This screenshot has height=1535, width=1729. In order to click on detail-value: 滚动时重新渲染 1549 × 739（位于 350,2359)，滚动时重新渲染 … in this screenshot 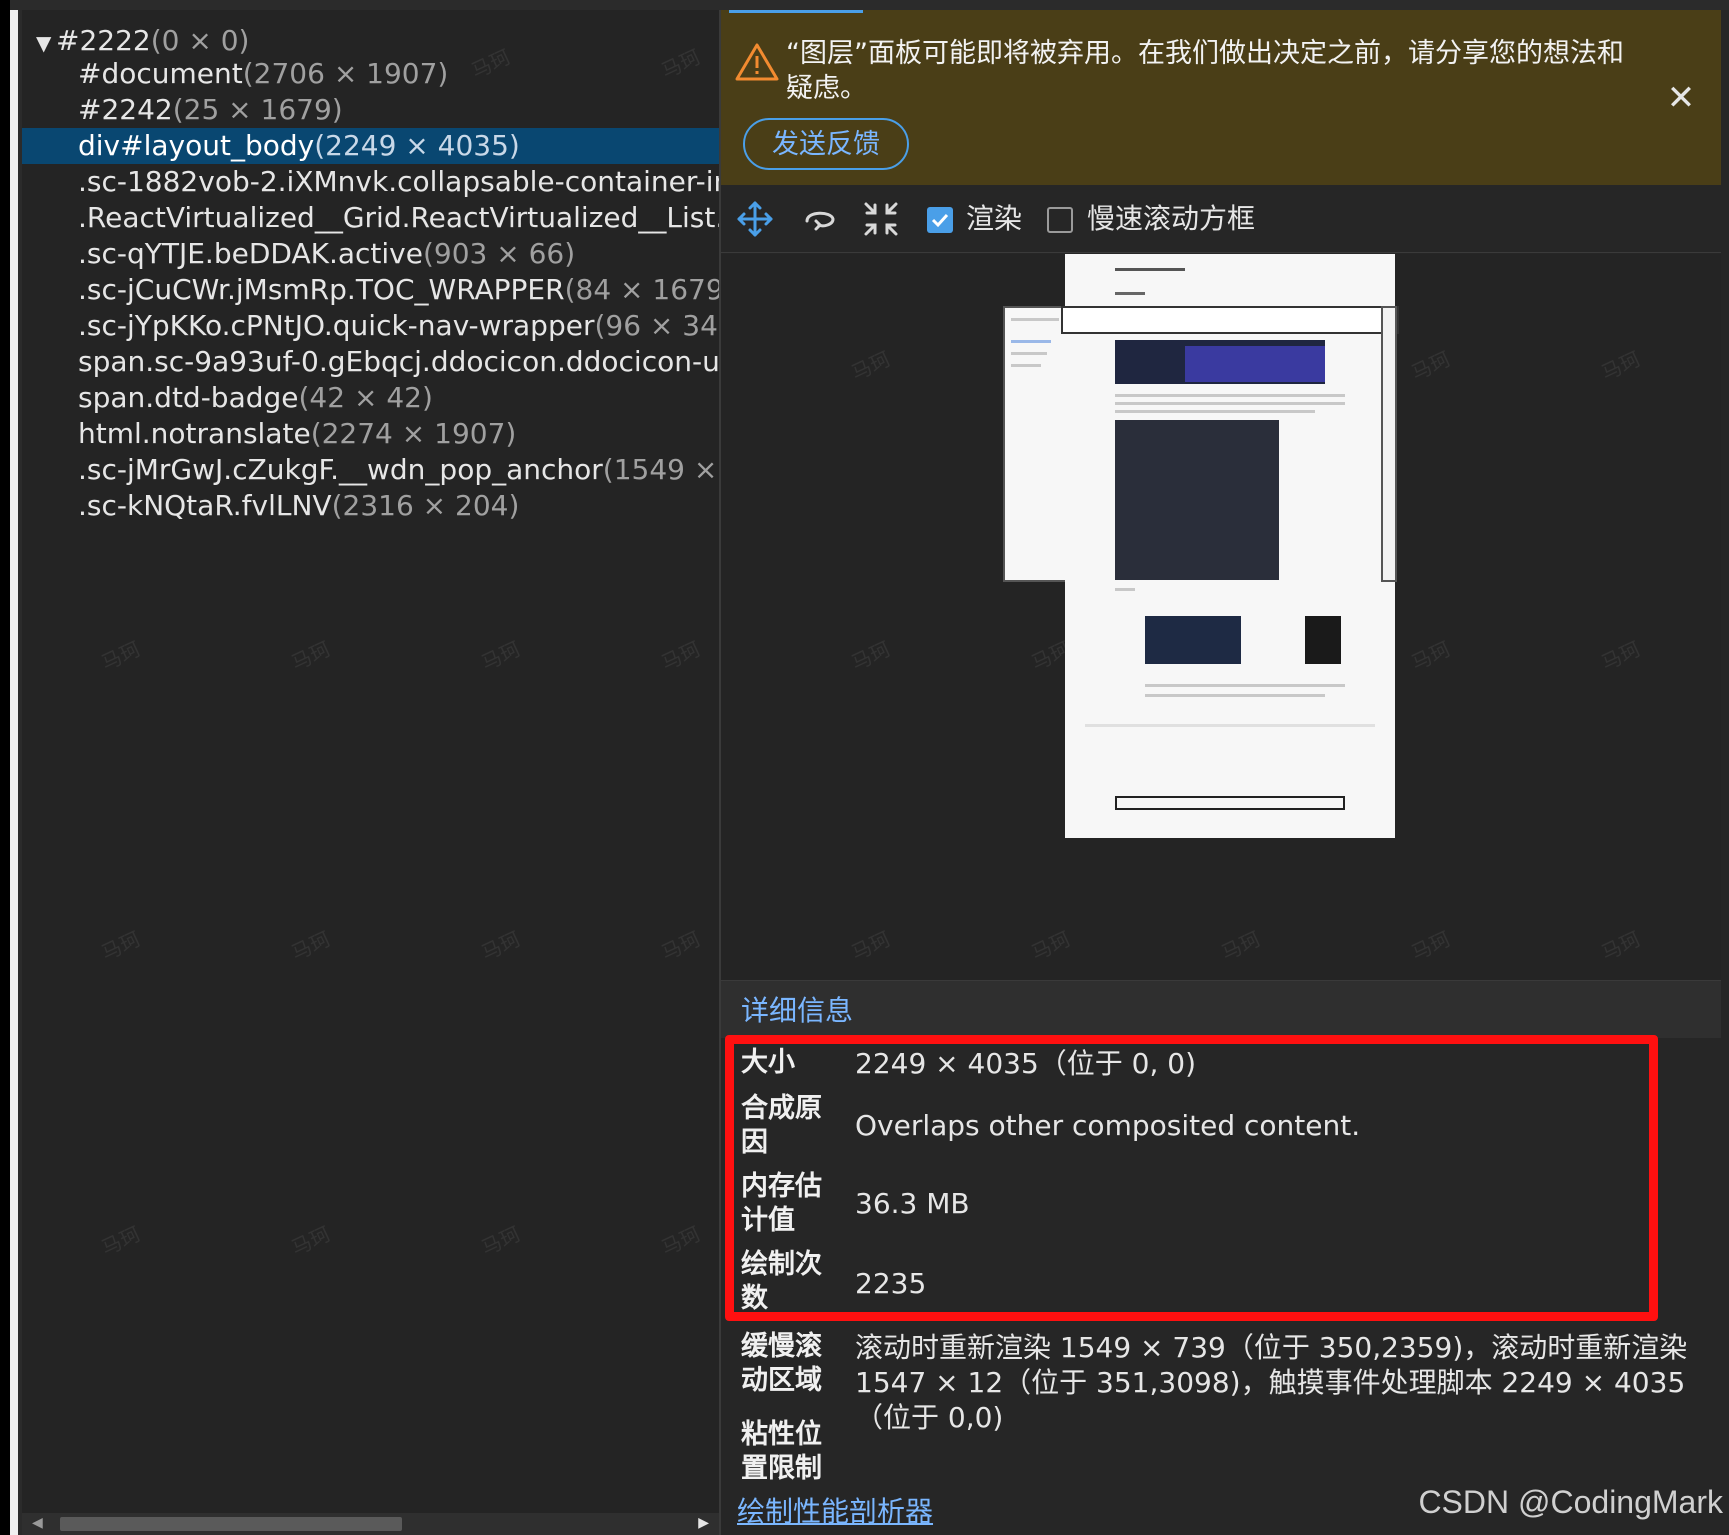, I will do `click(1271, 1382)`.